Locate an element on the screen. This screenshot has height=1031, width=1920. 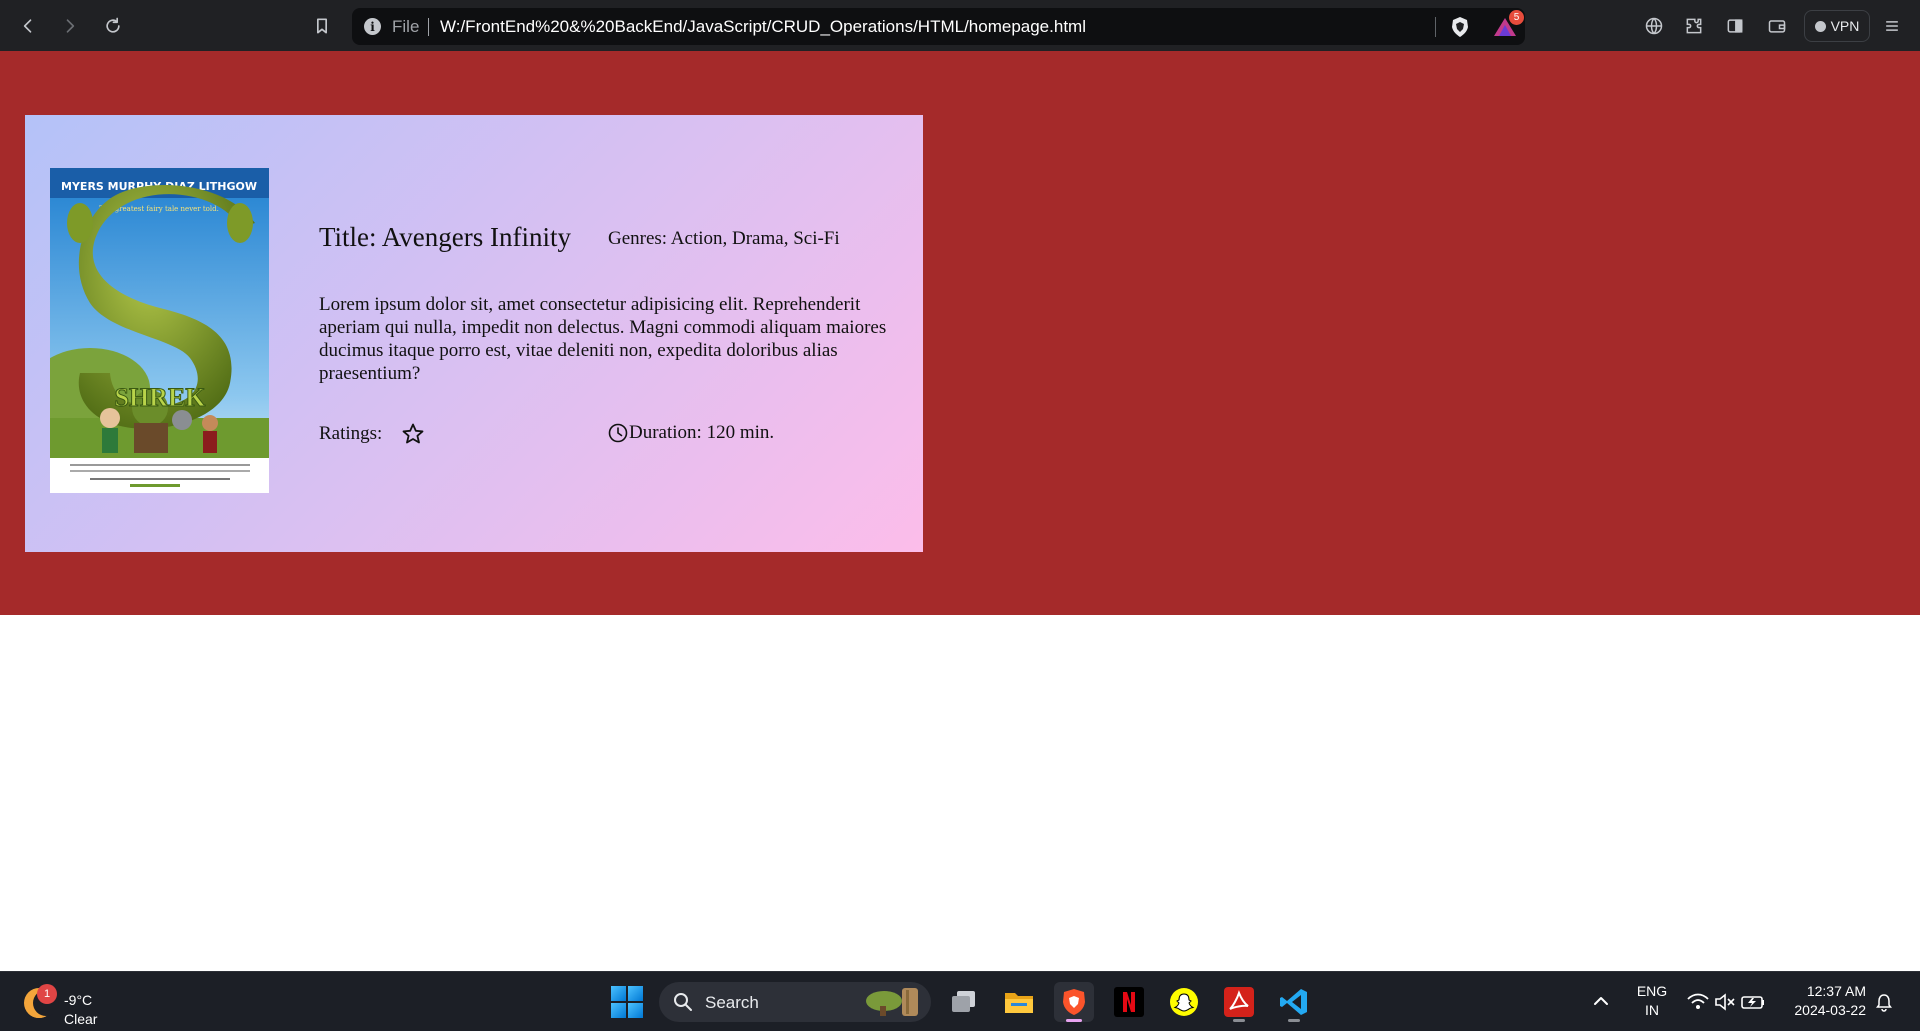
clock-time: 12:37 AM is located at coordinates (1836, 991).